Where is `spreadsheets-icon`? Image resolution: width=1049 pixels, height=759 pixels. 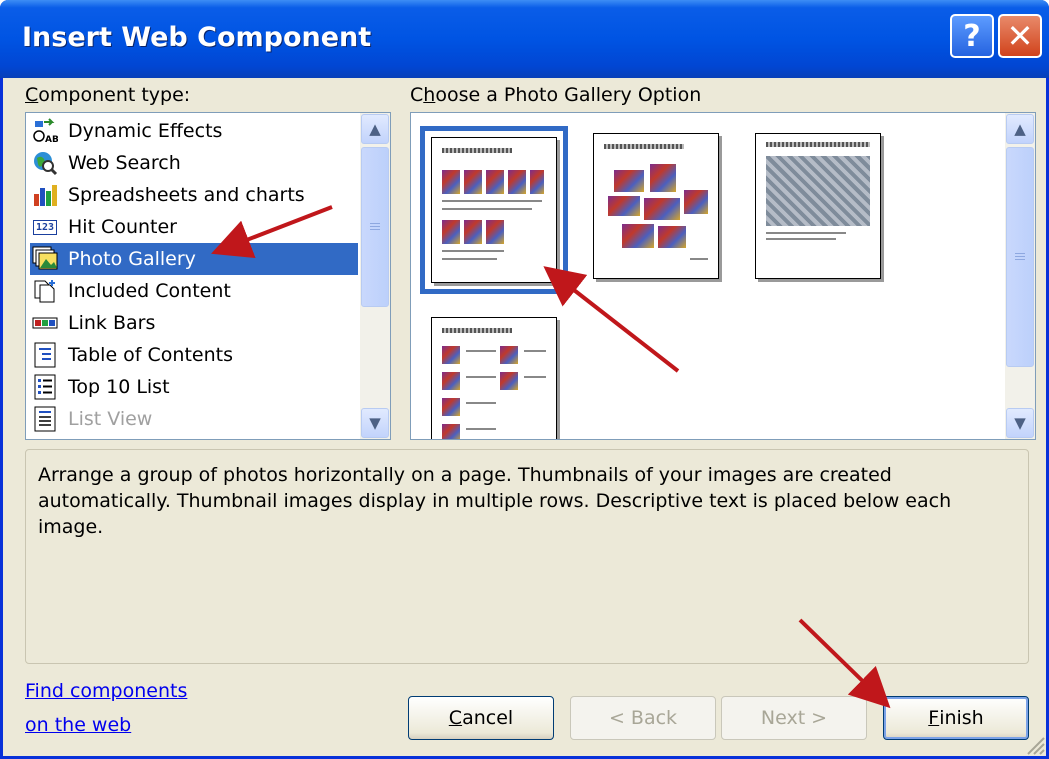 spreadsheets-icon is located at coordinates (45, 195).